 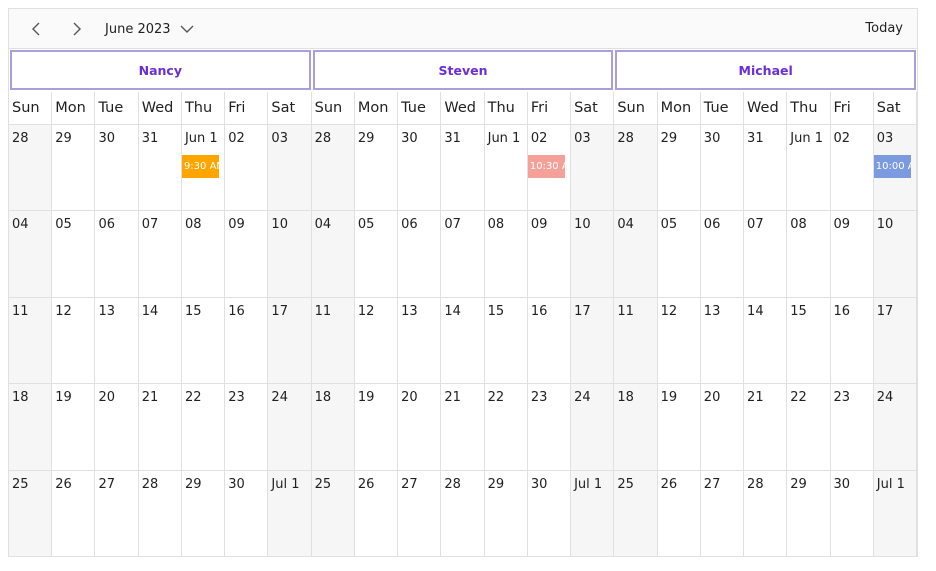 I want to click on resource-header-michael: Michael, so click(x=765, y=70).